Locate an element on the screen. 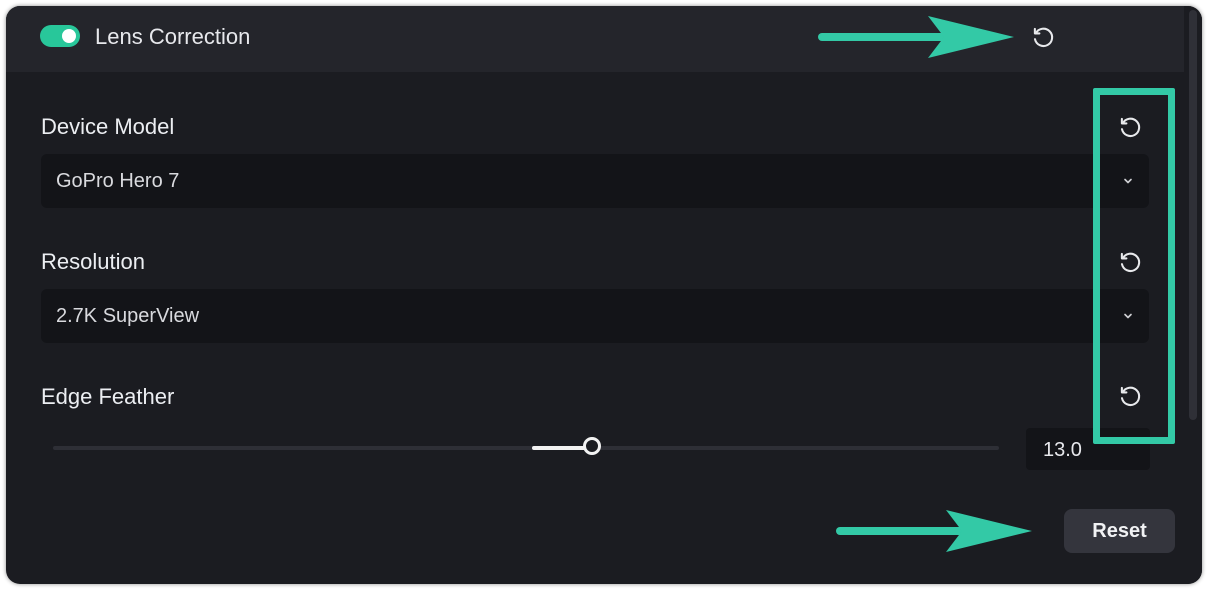 The image size is (1209, 593). reset-all-icon is located at coordinates (1043, 37).